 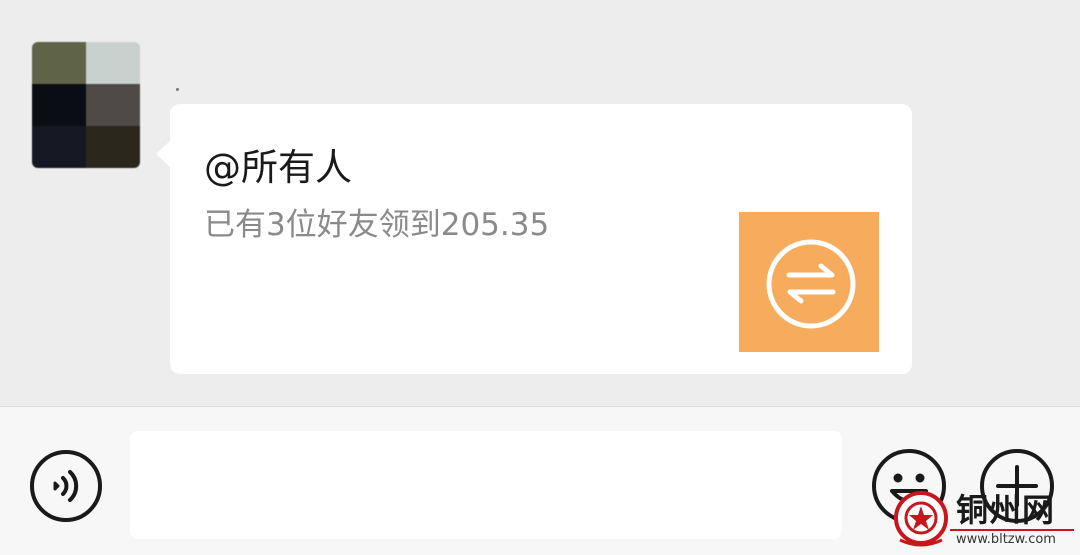 I want to click on transfer-thumbnail, so click(x=809, y=282).